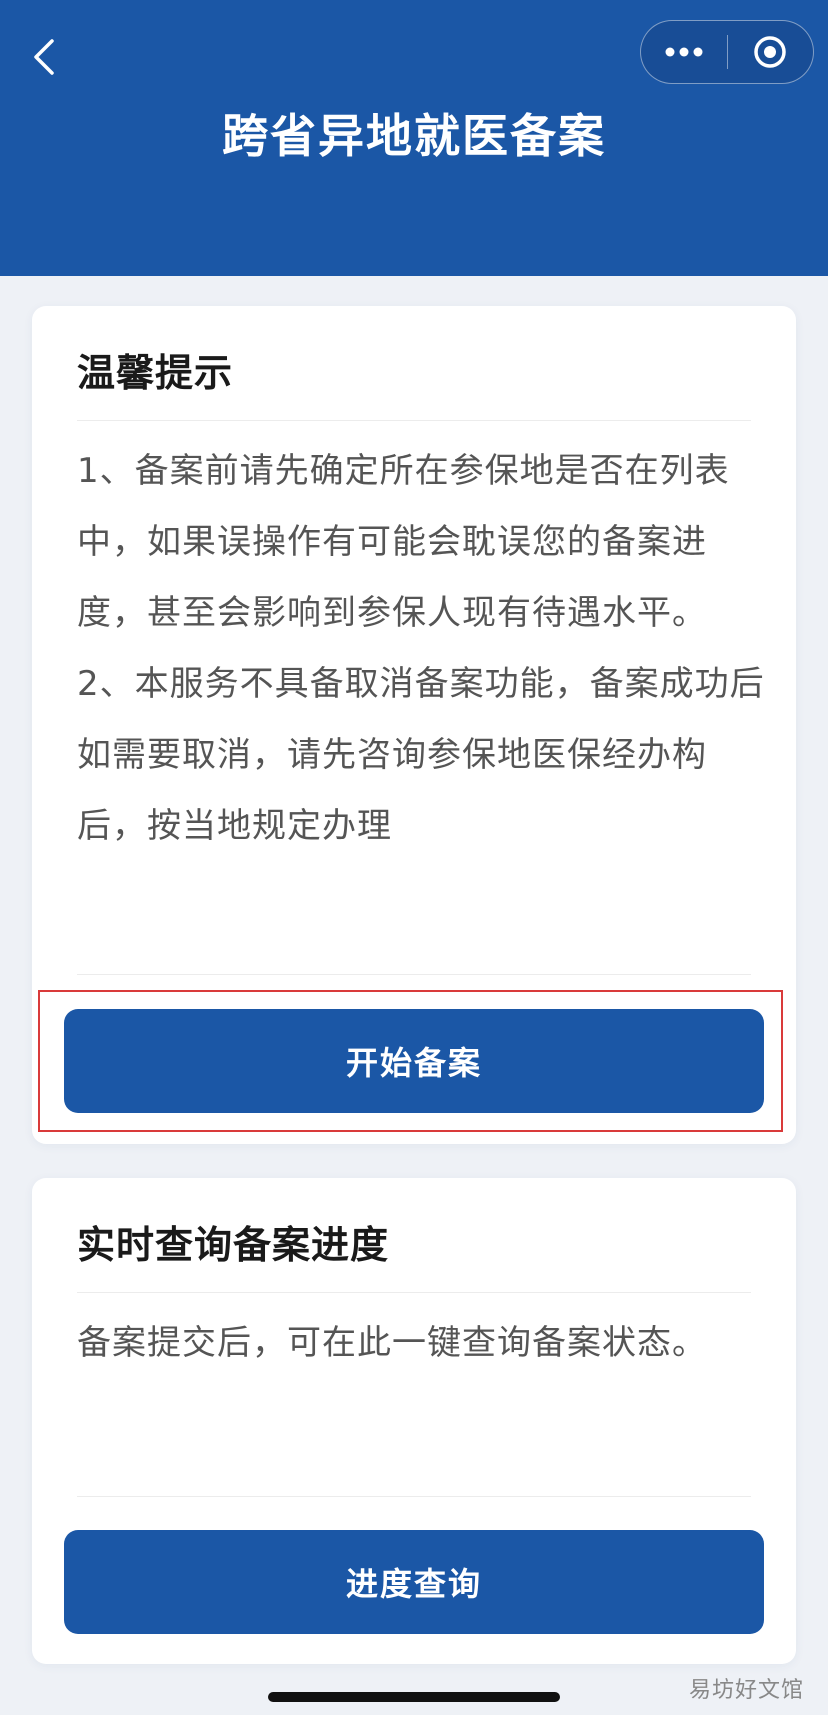  What do you see at coordinates (414, 1697) in the screenshot?
I see `home-indicator` at bounding box center [414, 1697].